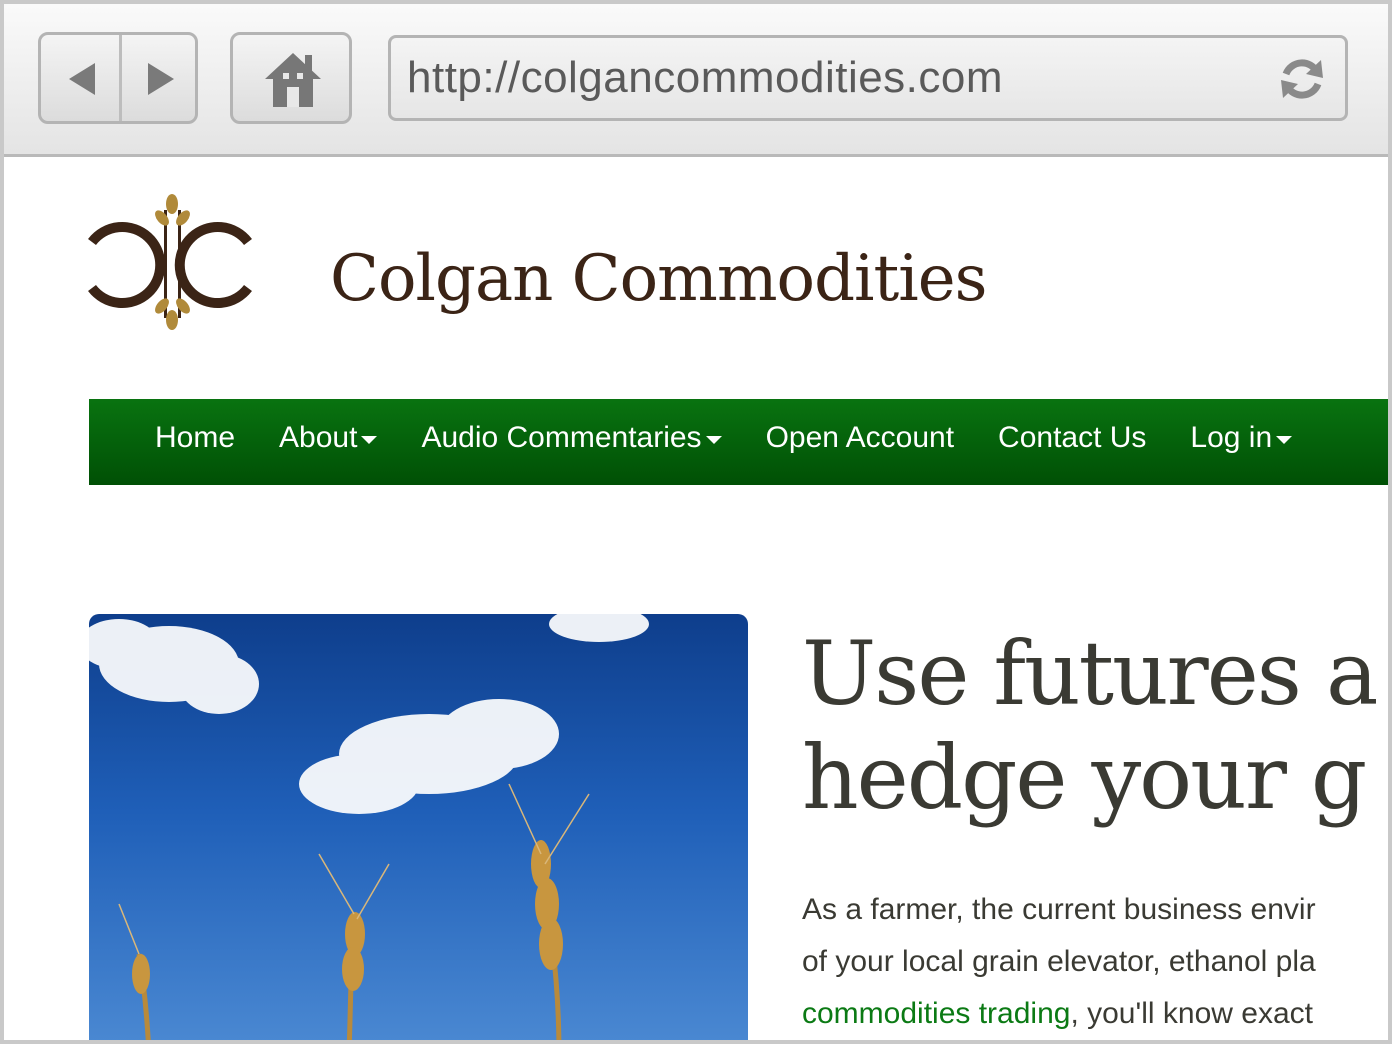 The height and width of the screenshot is (1044, 1392). Describe the element at coordinates (658, 279) in the screenshot. I see `site-title: Colgan Commodities` at that location.